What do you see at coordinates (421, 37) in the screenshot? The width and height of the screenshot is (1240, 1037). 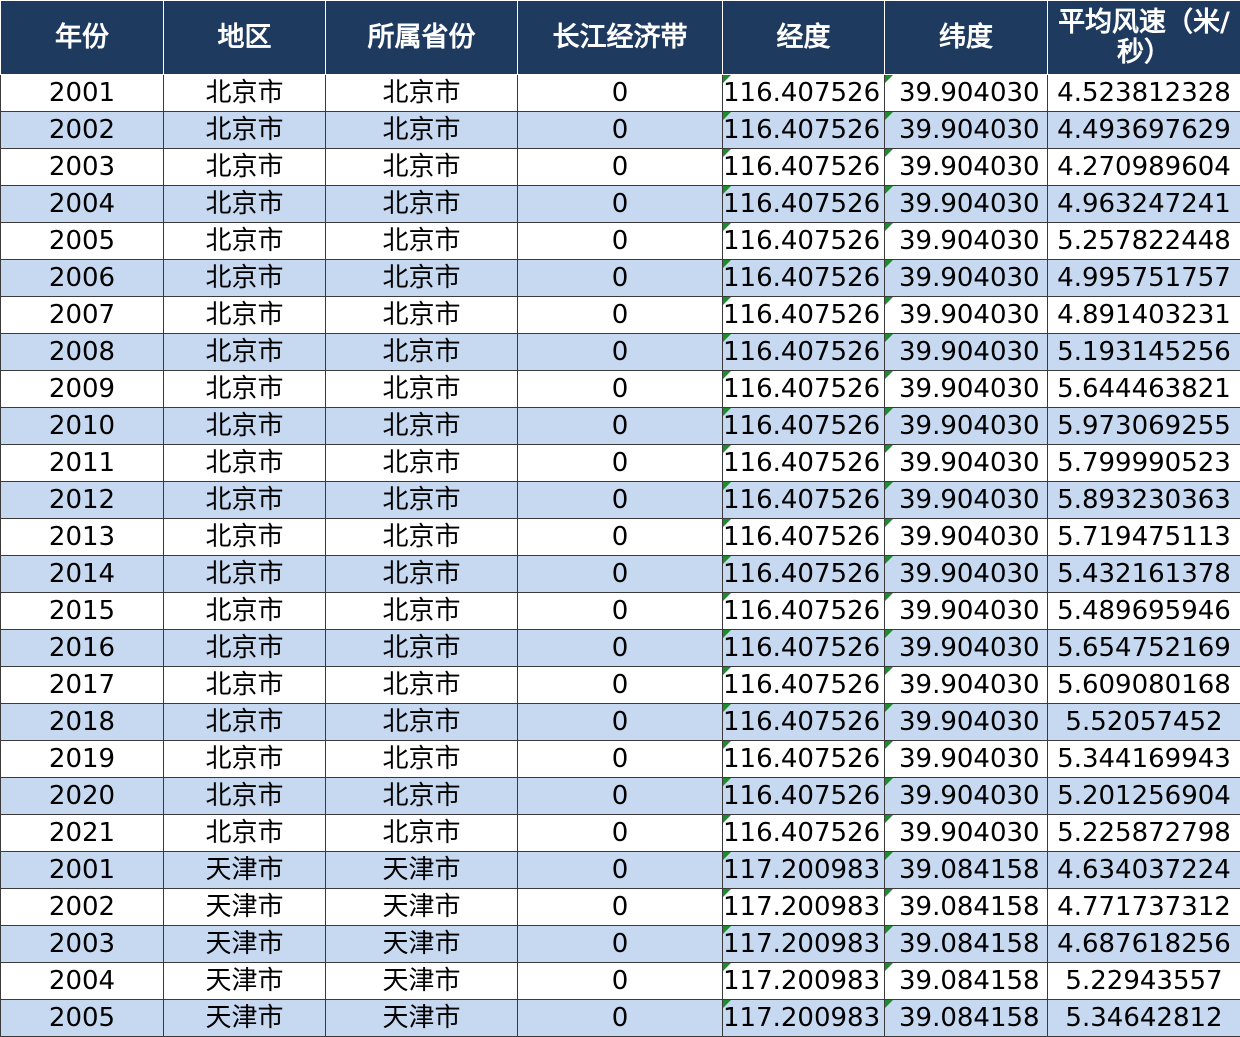 I see `header-province: 所属省份` at bounding box center [421, 37].